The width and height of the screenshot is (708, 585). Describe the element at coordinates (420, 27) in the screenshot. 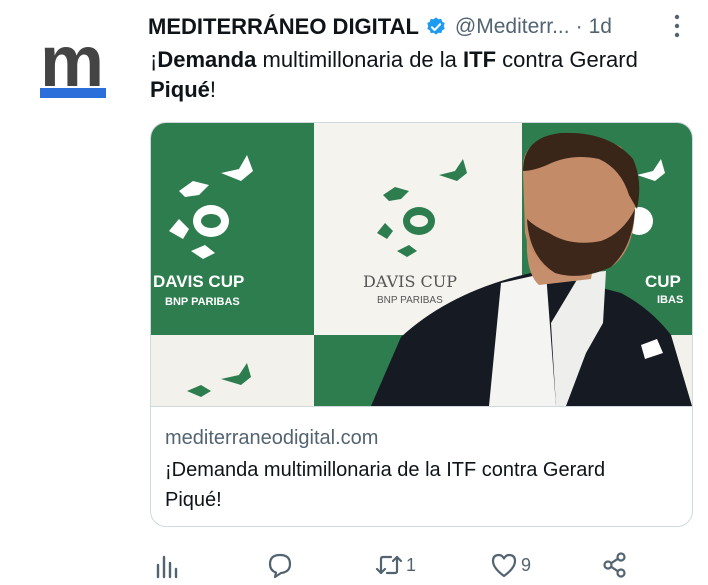

I see `tweet-header: MEDITERRÁNEO DIGITAL @Mediterr... · 1d` at that location.